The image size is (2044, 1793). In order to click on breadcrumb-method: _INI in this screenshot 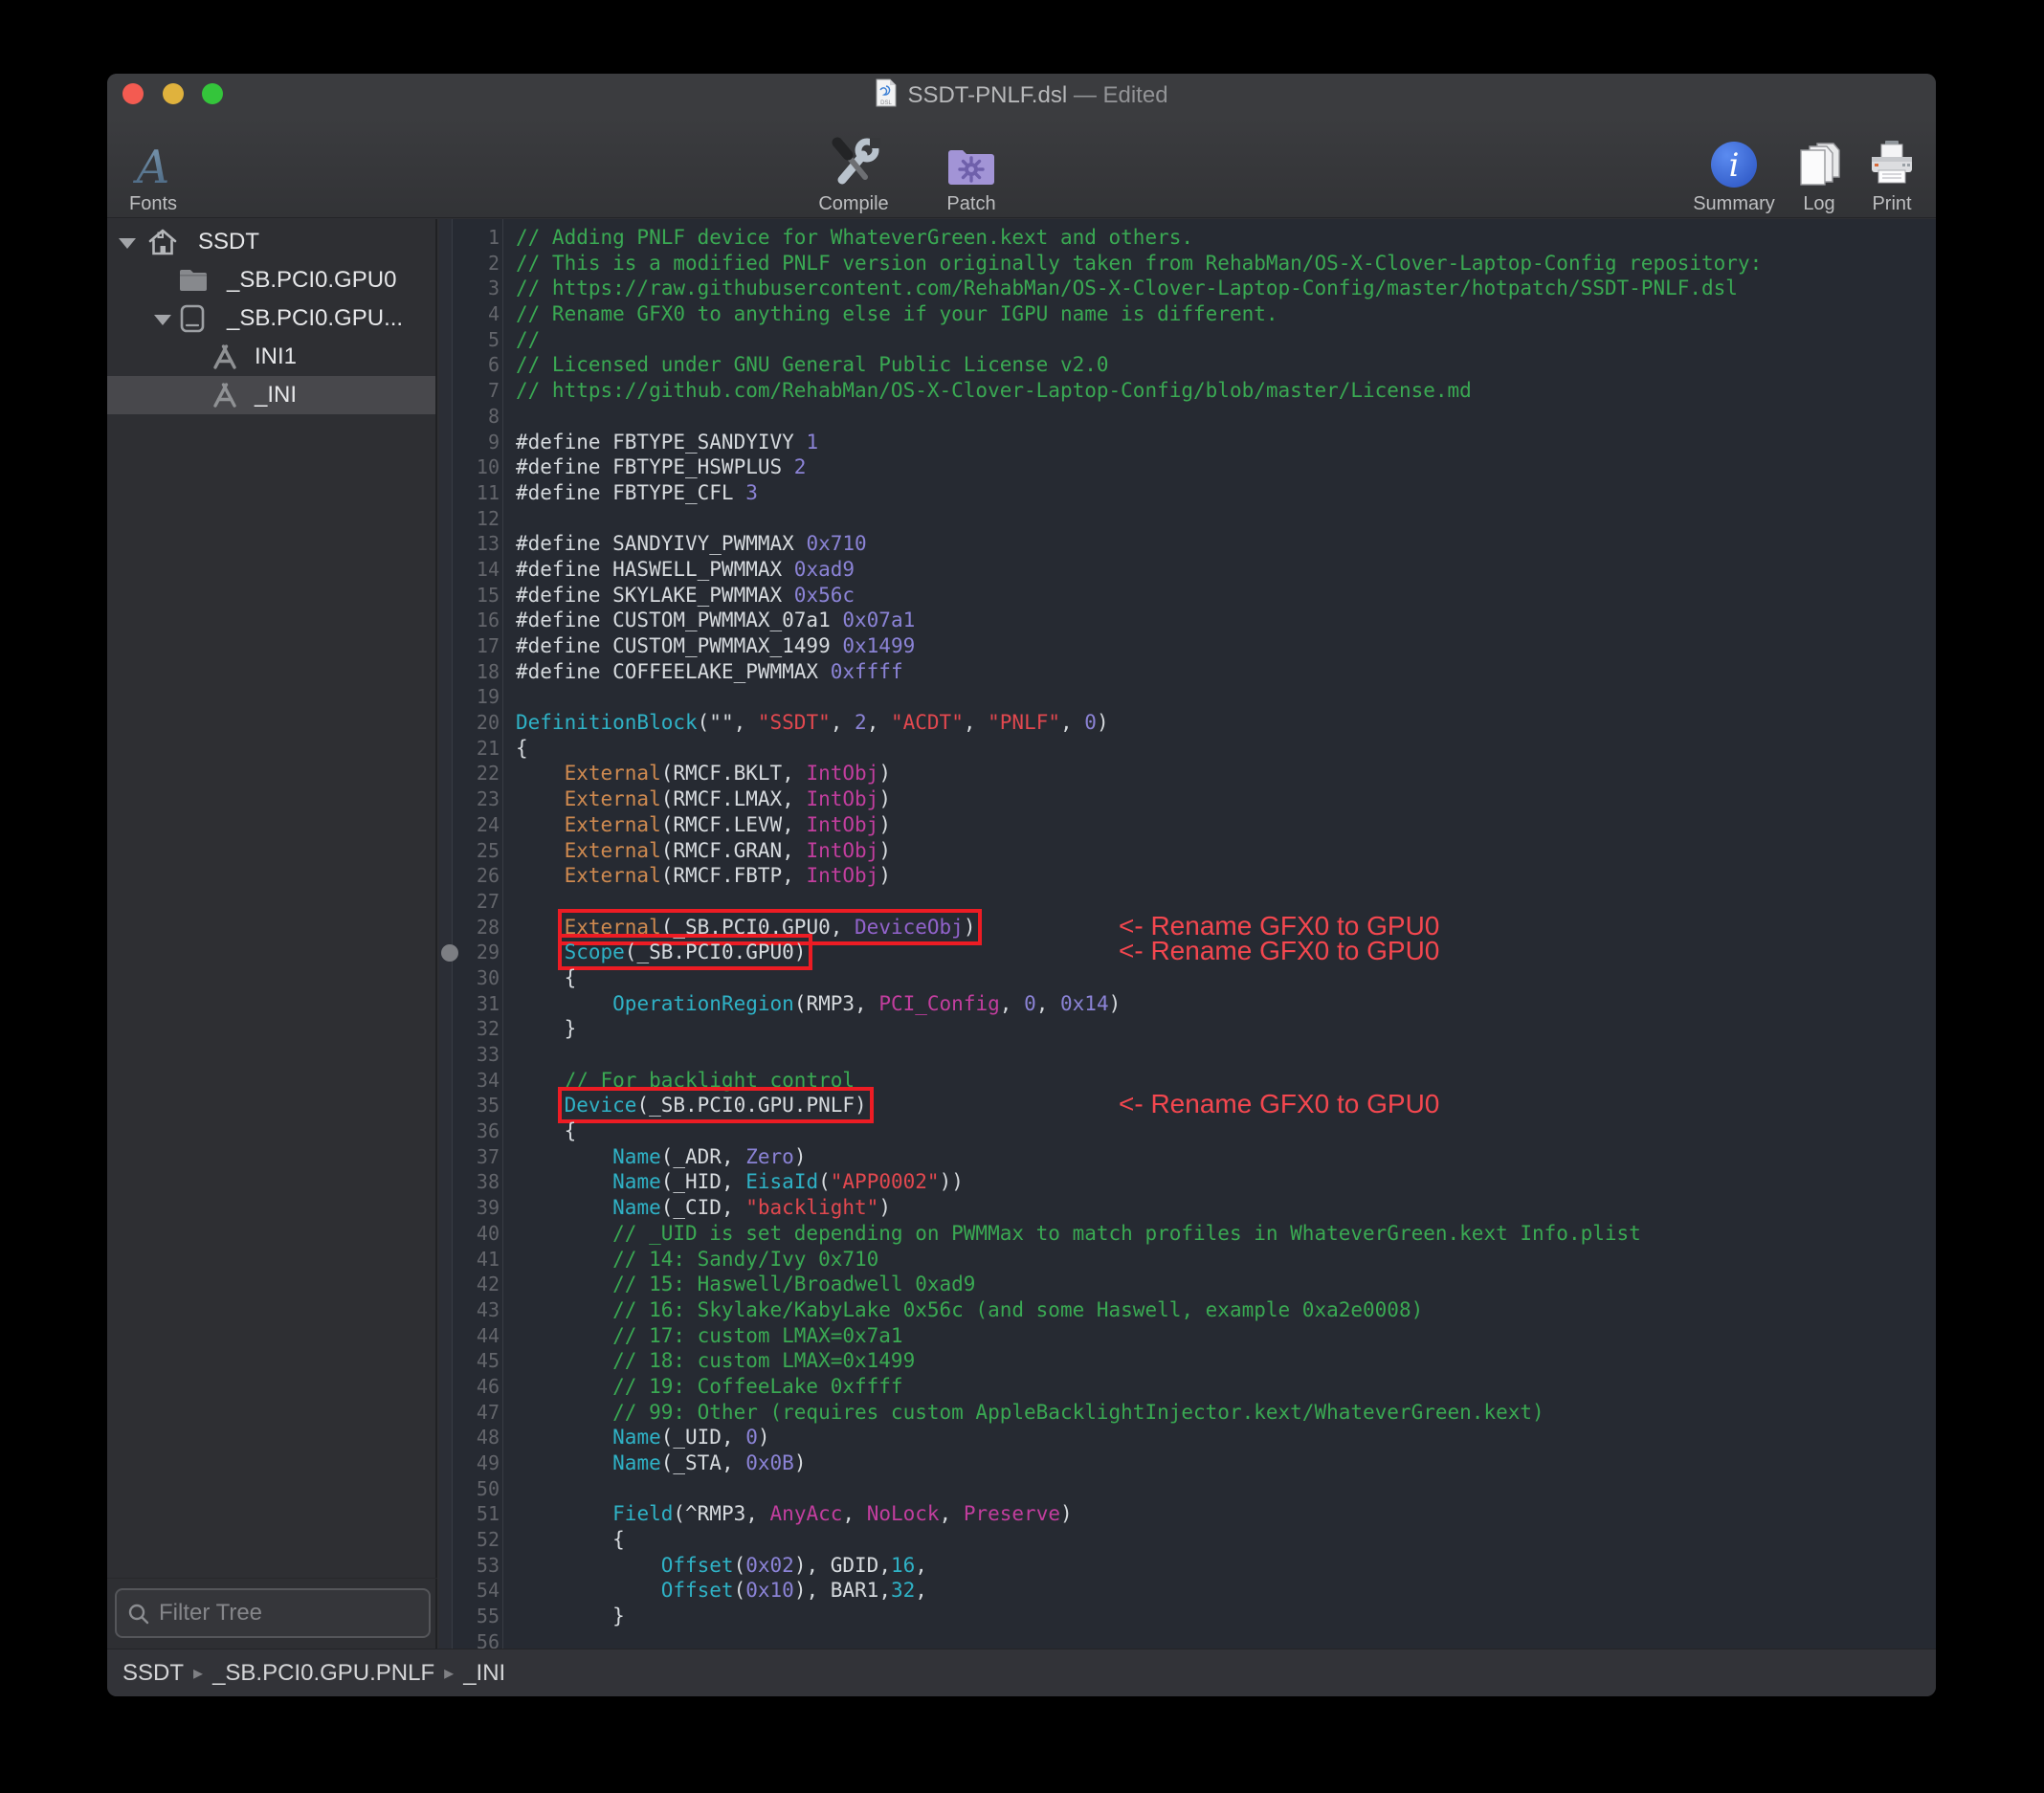, I will do `click(484, 1673)`.